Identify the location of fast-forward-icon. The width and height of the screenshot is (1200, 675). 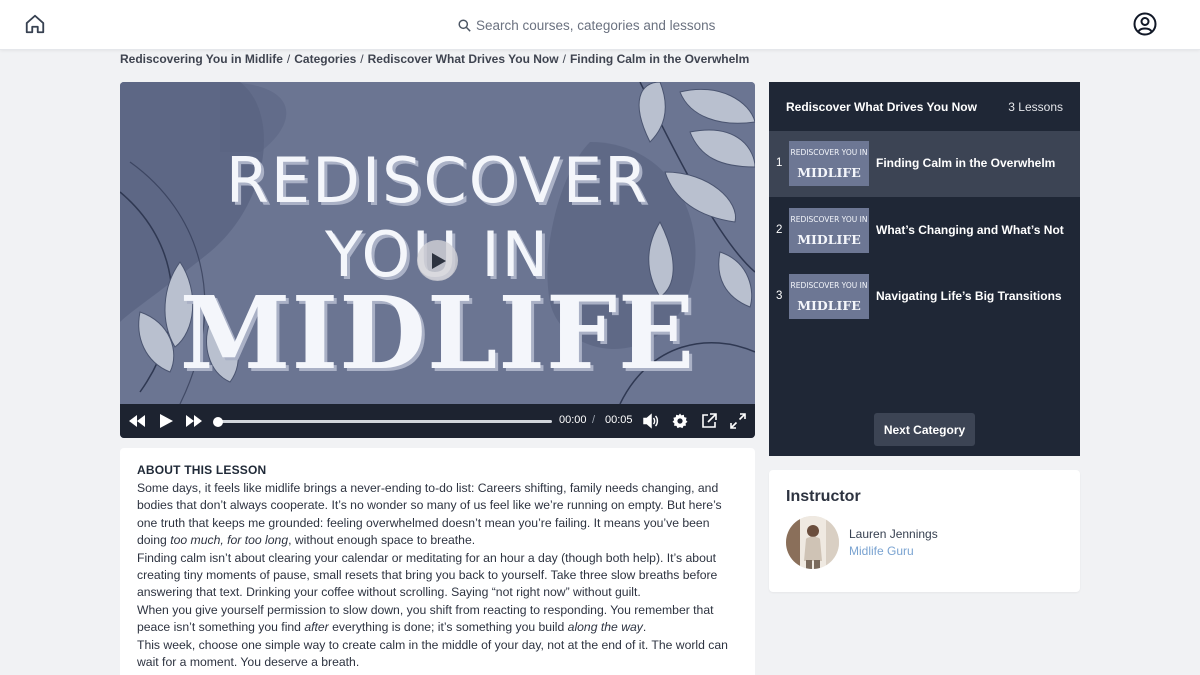
(194, 421).